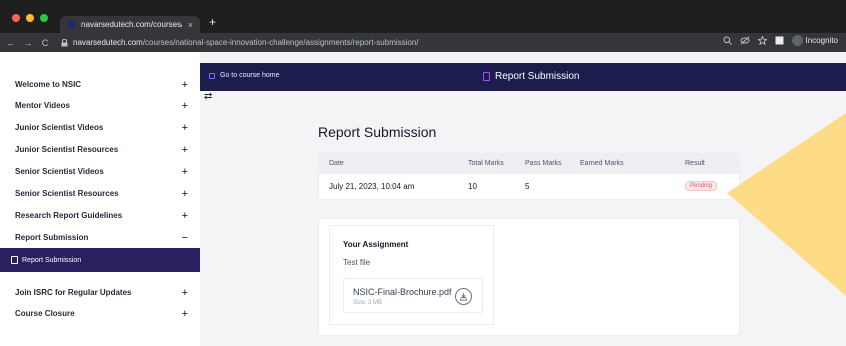 This screenshot has height=346, width=846. Describe the element at coordinates (423, 16) in the screenshot. I see `tab-bar: navarsedutech.com/courses/n × +` at that location.